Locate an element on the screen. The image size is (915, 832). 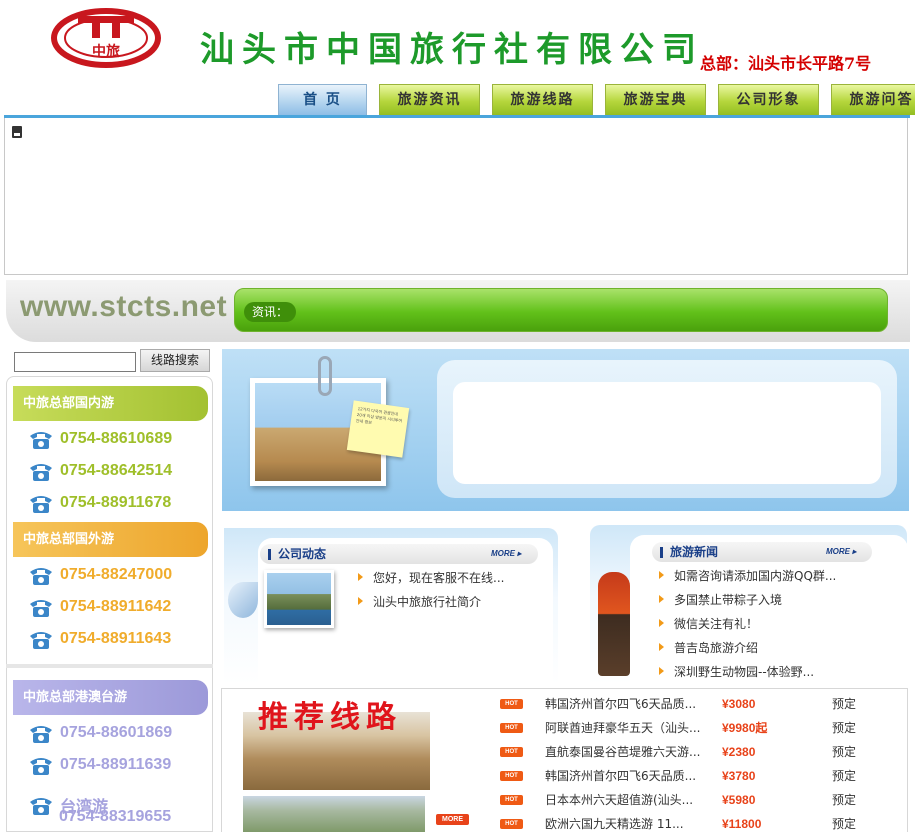
hk-macau-taiwan-tour-heading: 中旅总部港澳台游 is located at coordinates (110, 697).